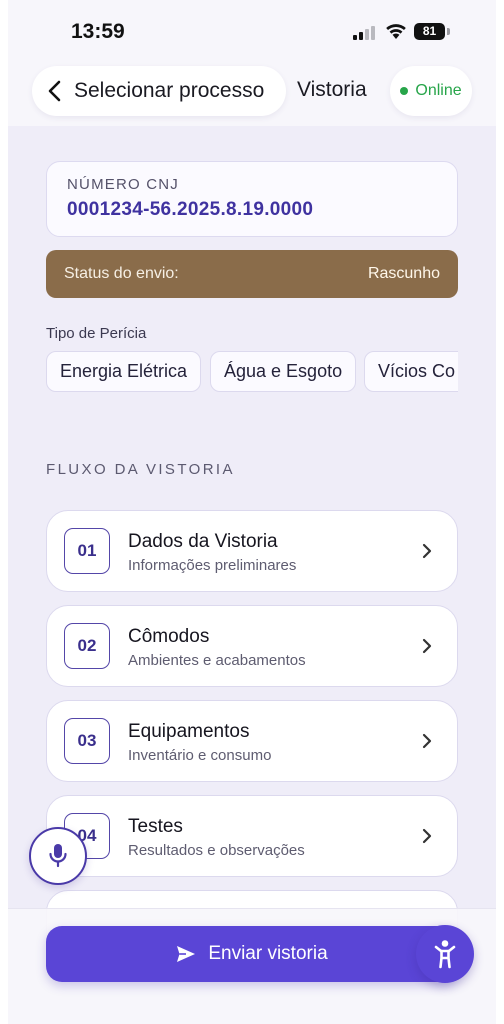 Image resolution: width=504 pixels, height=1024 pixels. Describe the element at coordinates (169, 636) in the screenshot. I see `step-title: Cômodos` at that location.